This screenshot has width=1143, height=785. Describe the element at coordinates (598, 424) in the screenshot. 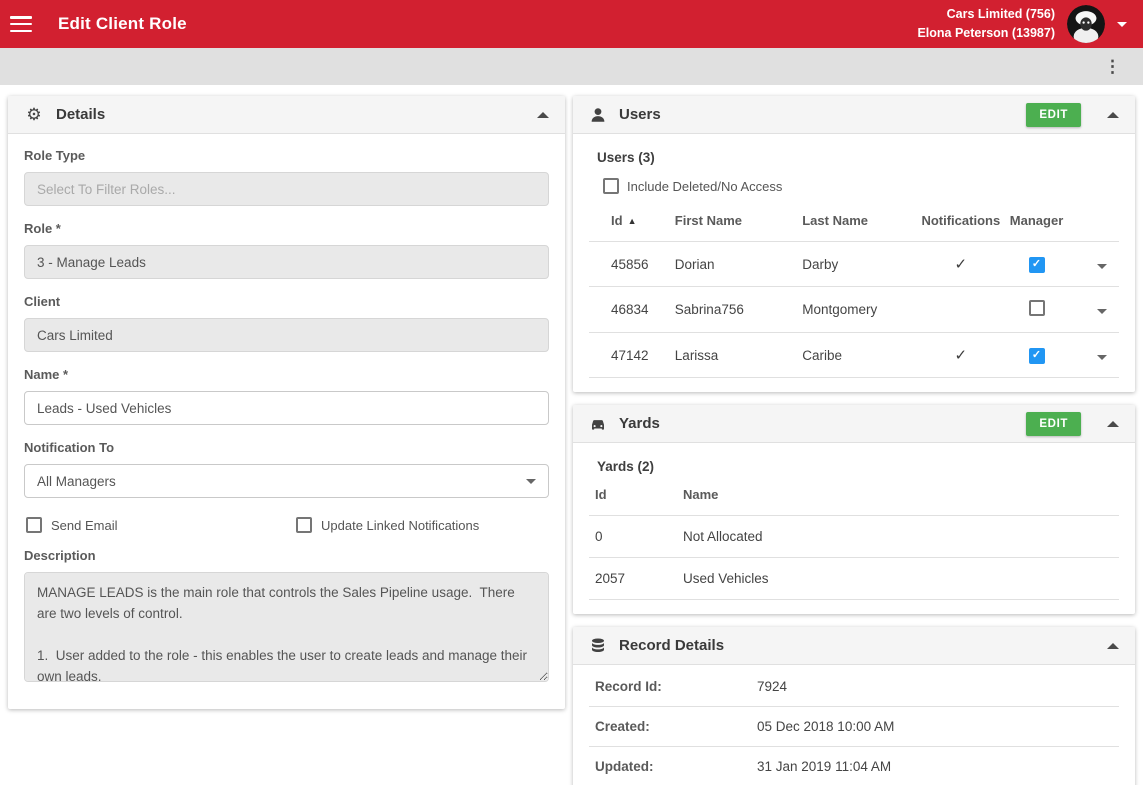

I see `yards-icon` at that location.